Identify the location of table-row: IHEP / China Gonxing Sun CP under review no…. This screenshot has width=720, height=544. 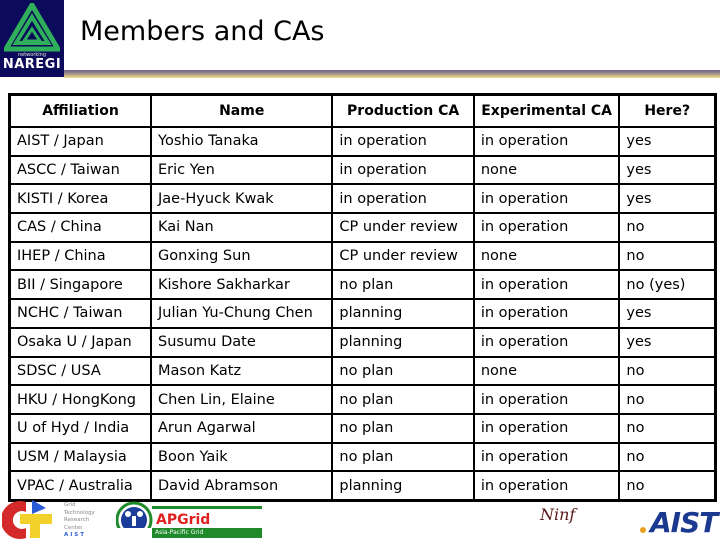
(362, 256).